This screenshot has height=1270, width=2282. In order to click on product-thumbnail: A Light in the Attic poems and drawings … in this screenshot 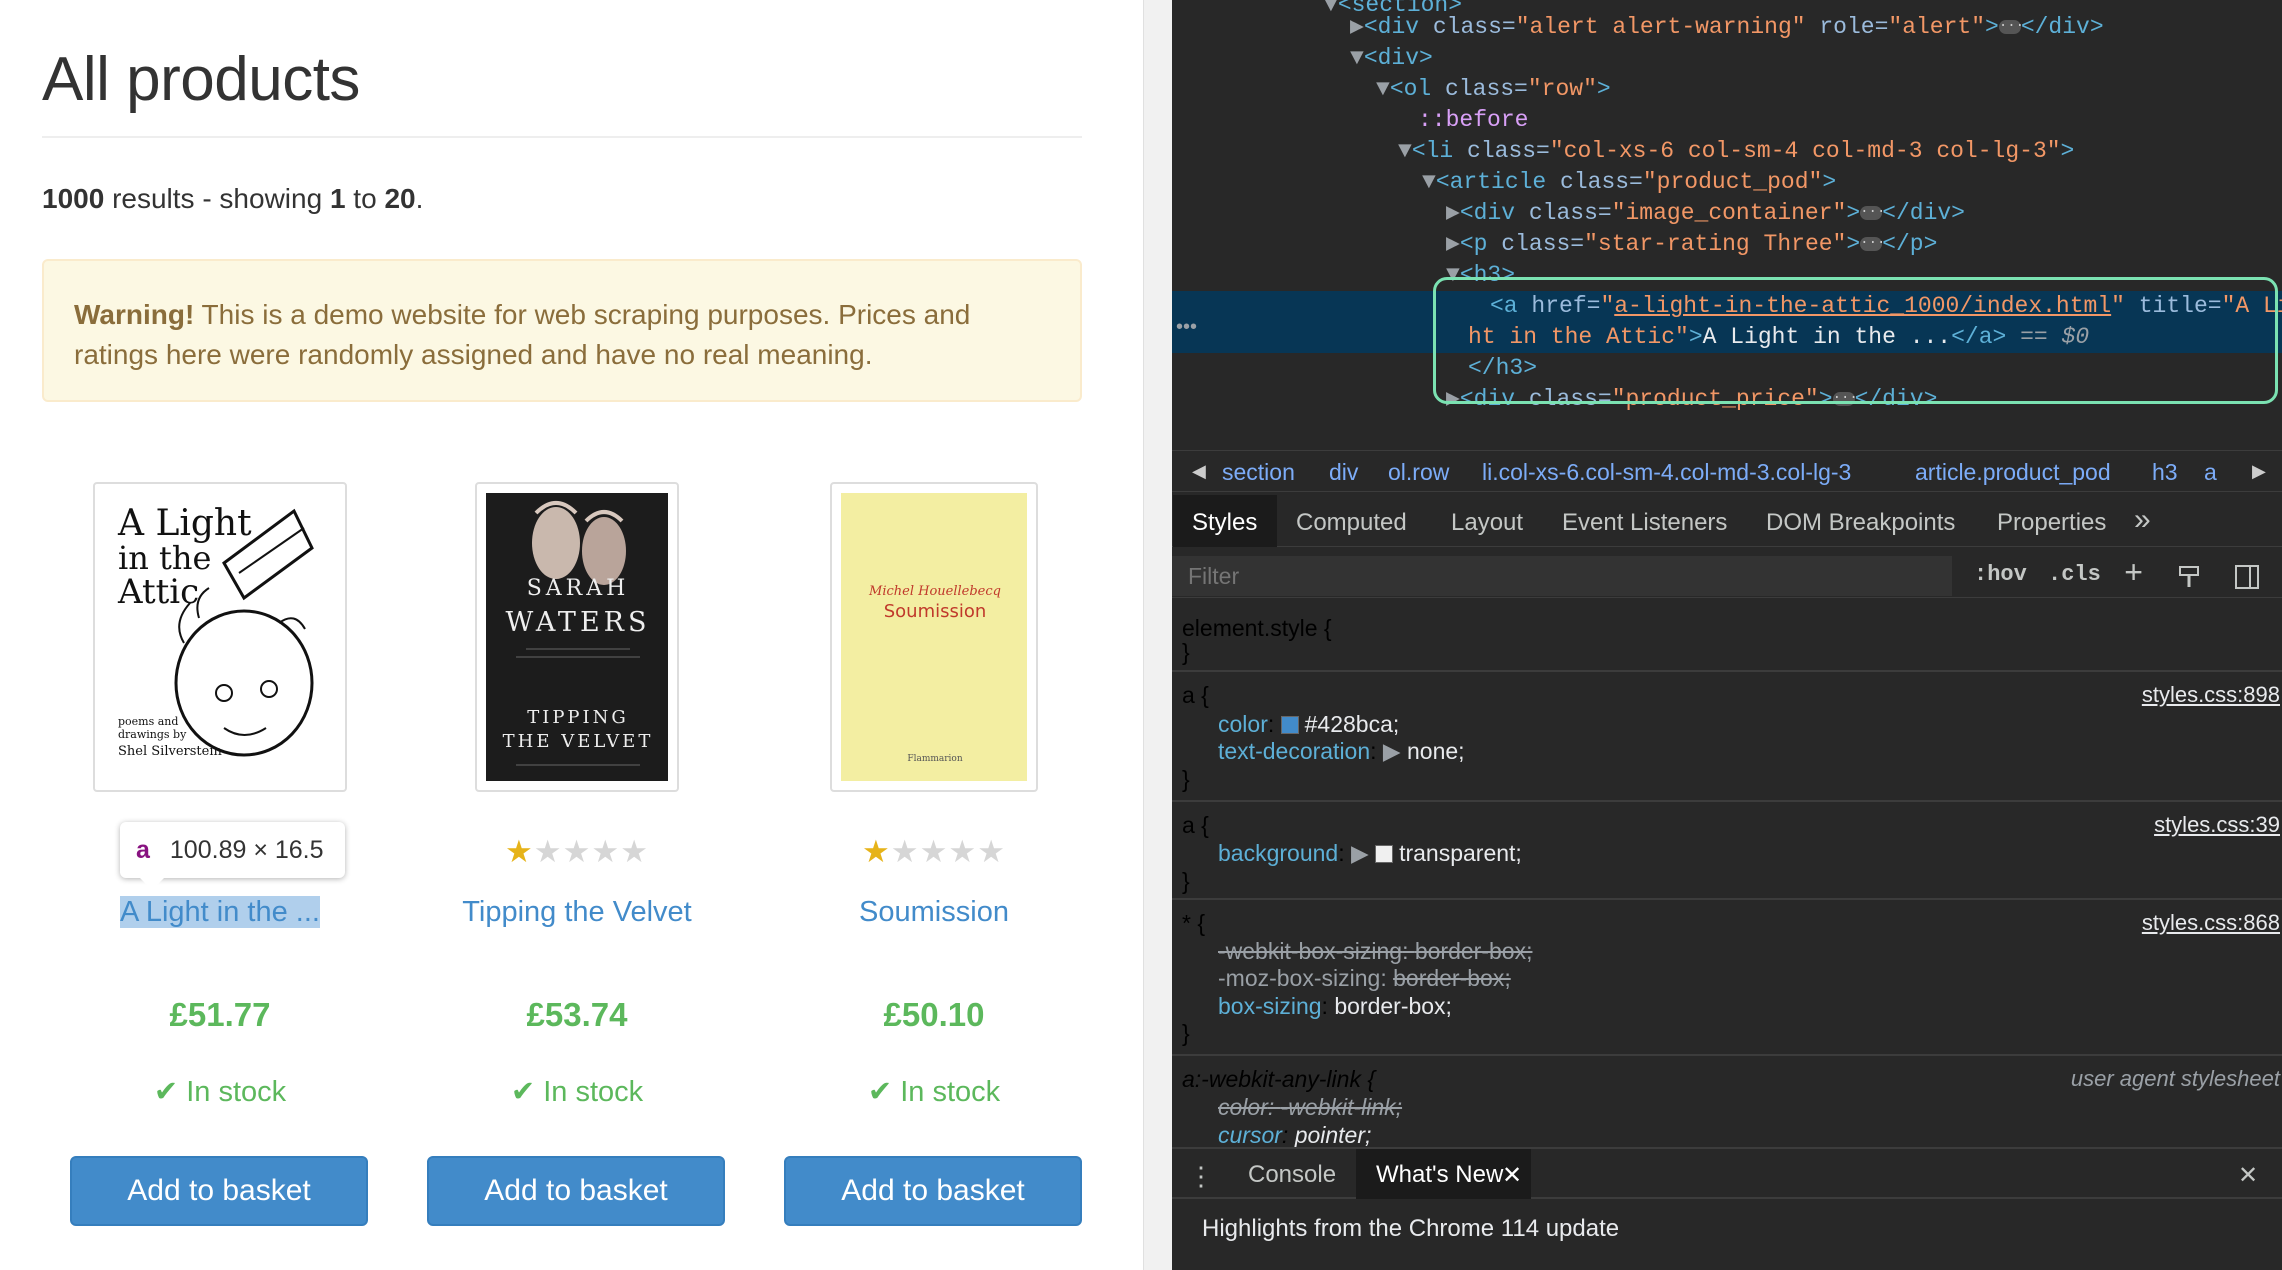, I will do `click(220, 637)`.